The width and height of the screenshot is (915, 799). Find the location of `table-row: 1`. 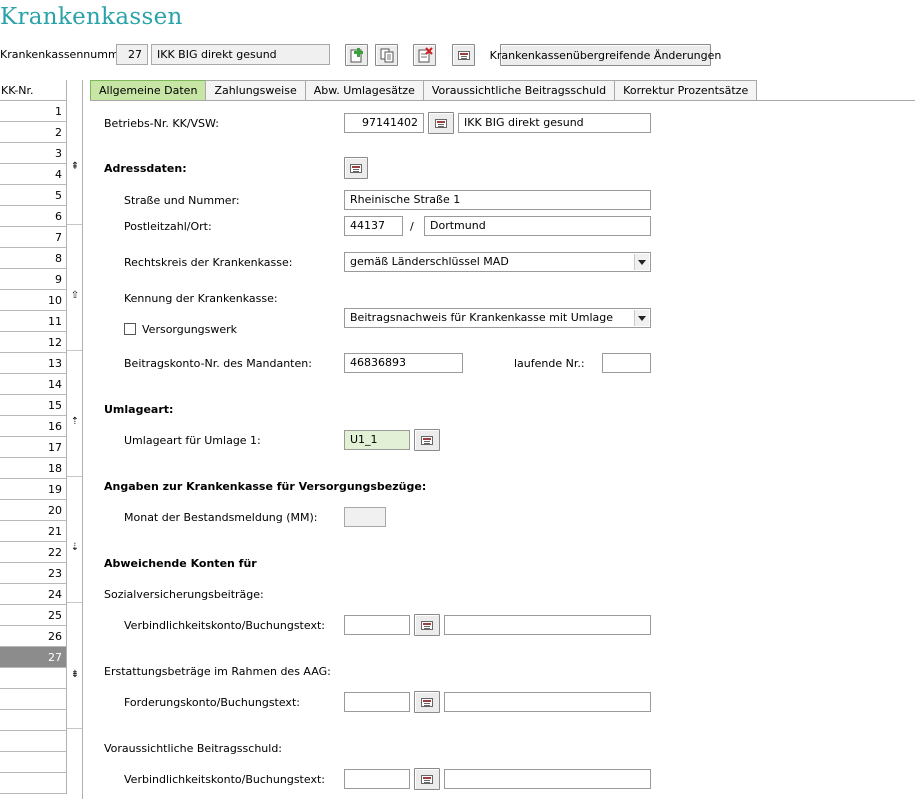

table-row: 1 is located at coordinates (33, 111).